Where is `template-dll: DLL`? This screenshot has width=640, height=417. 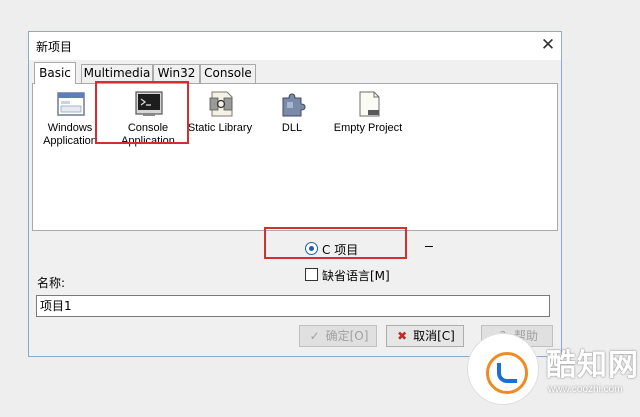
template-dll: DLL is located at coordinates (292, 134).